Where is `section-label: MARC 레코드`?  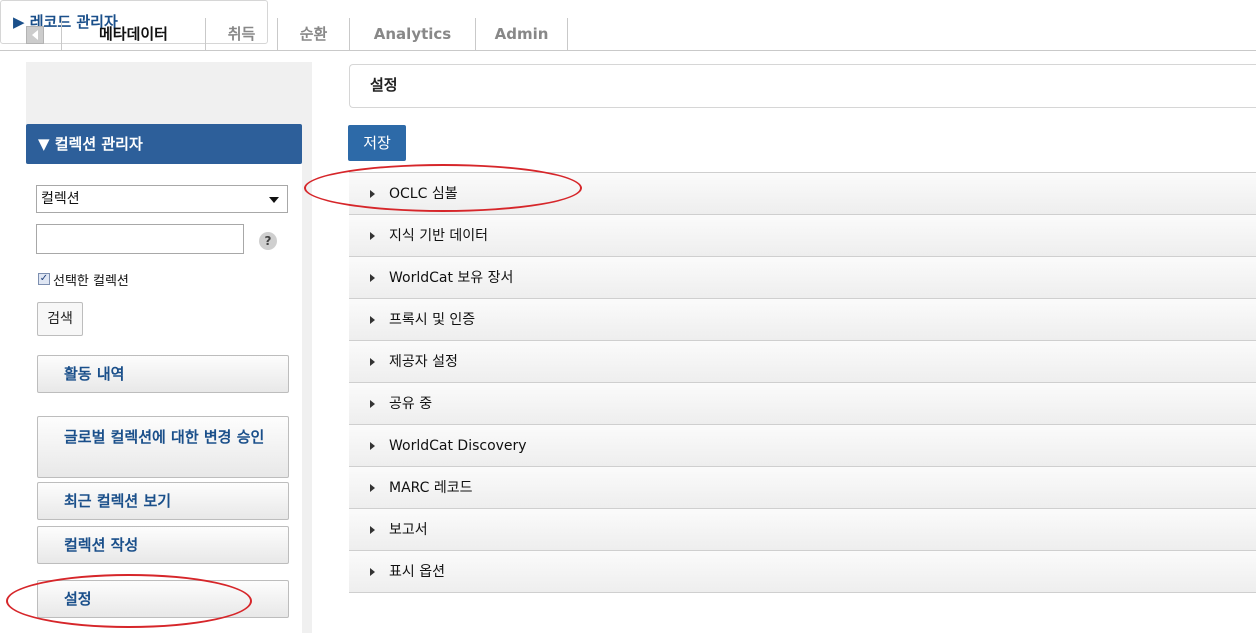
section-label: MARC 레코드 is located at coordinates (431, 488).